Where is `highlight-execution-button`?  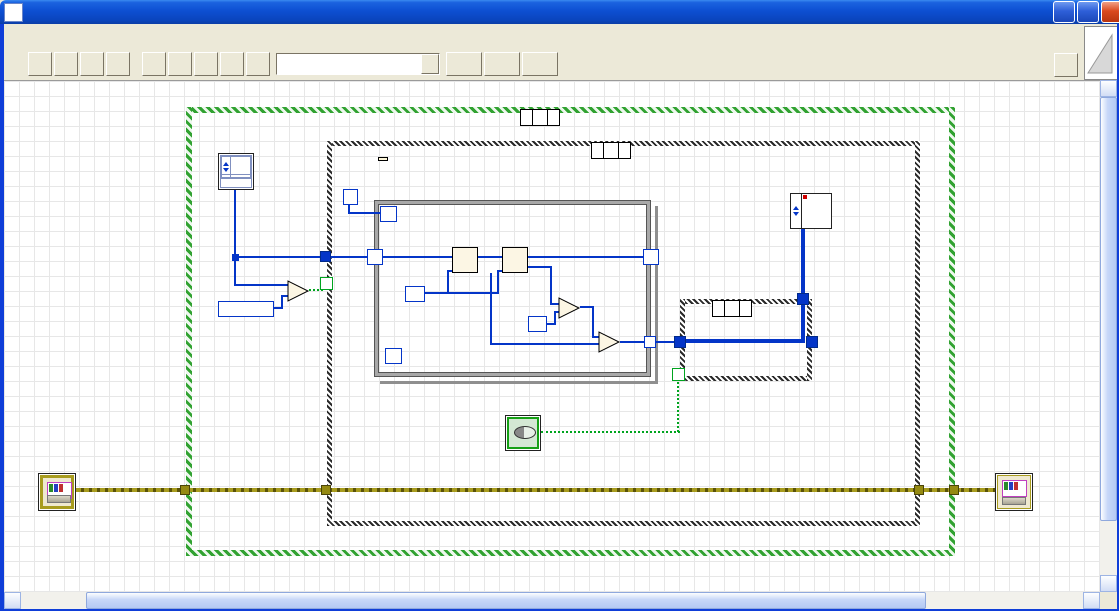
highlight-execution-button is located at coordinates (154, 64).